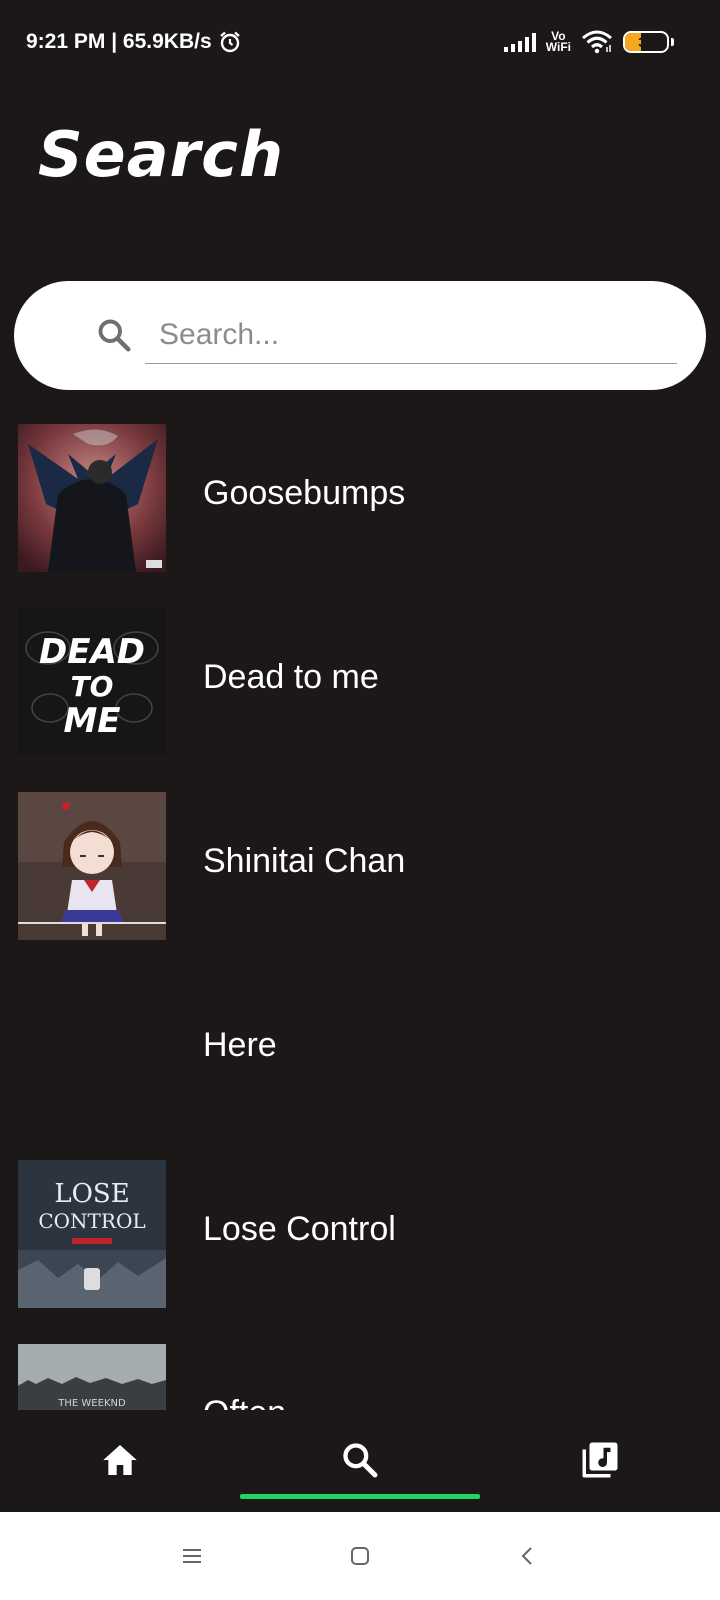 The width and height of the screenshot is (720, 1600). I want to click on nav-search-button, so click(360, 1460).